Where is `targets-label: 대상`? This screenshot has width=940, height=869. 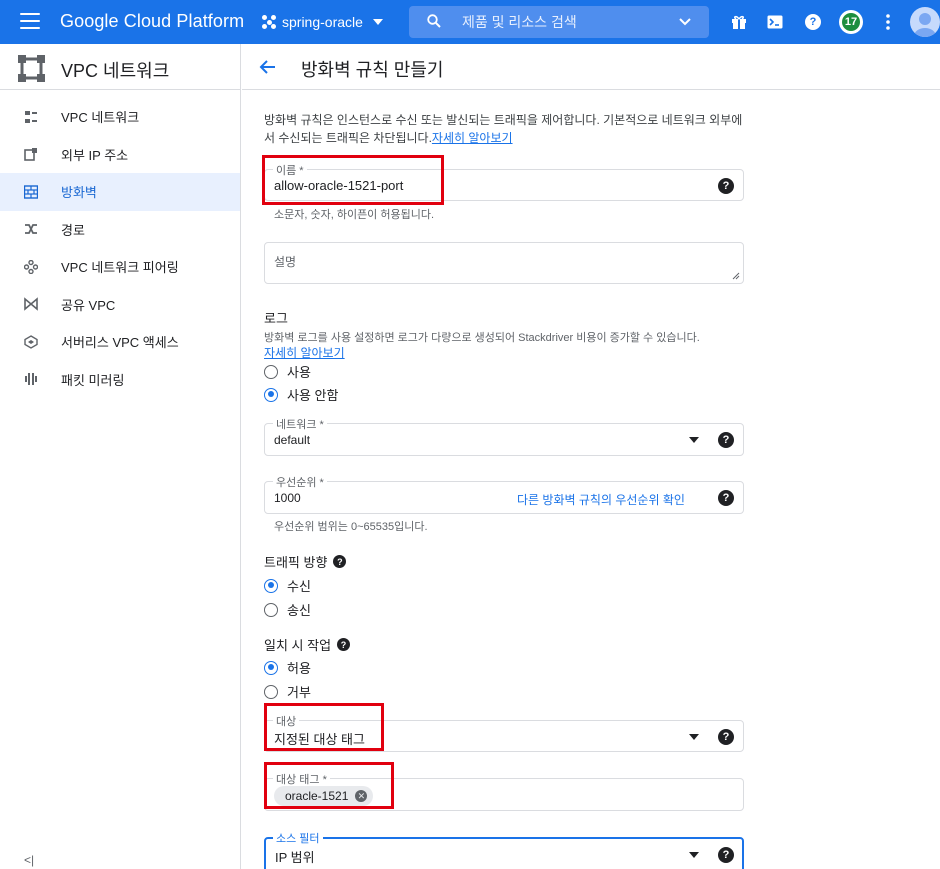 targets-label: 대상 is located at coordinates (286, 721).